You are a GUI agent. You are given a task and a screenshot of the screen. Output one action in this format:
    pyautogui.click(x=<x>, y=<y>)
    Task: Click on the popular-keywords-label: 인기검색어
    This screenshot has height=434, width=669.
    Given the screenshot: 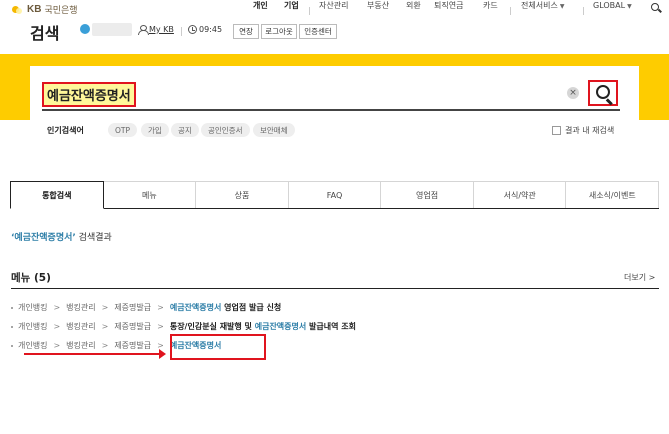 What is the action you would take?
    pyautogui.click(x=65, y=130)
    